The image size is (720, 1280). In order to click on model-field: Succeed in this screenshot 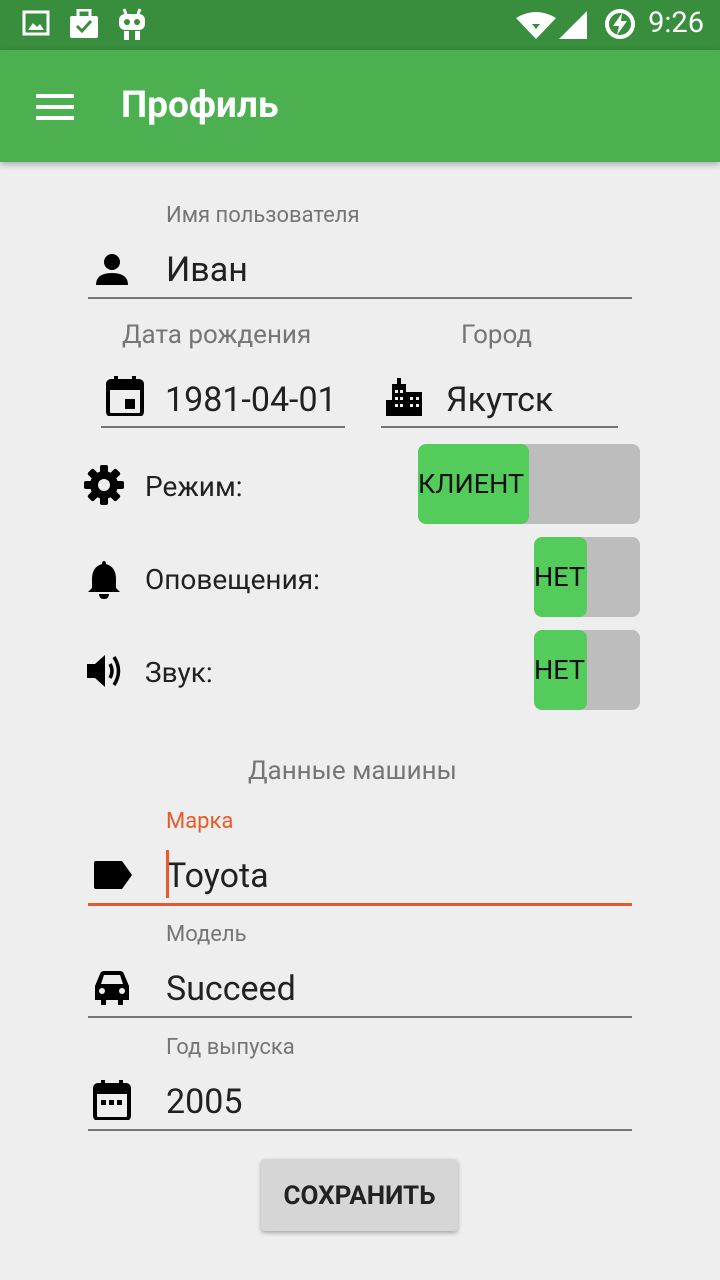, I will do `click(231, 989)`.